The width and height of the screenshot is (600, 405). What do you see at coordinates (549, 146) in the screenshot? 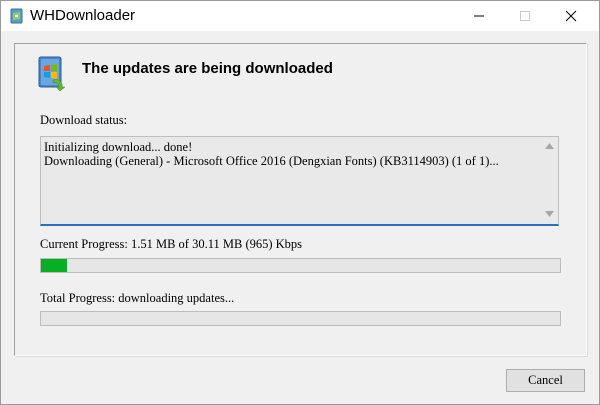
I see `scroll-up-arrow-icon` at bounding box center [549, 146].